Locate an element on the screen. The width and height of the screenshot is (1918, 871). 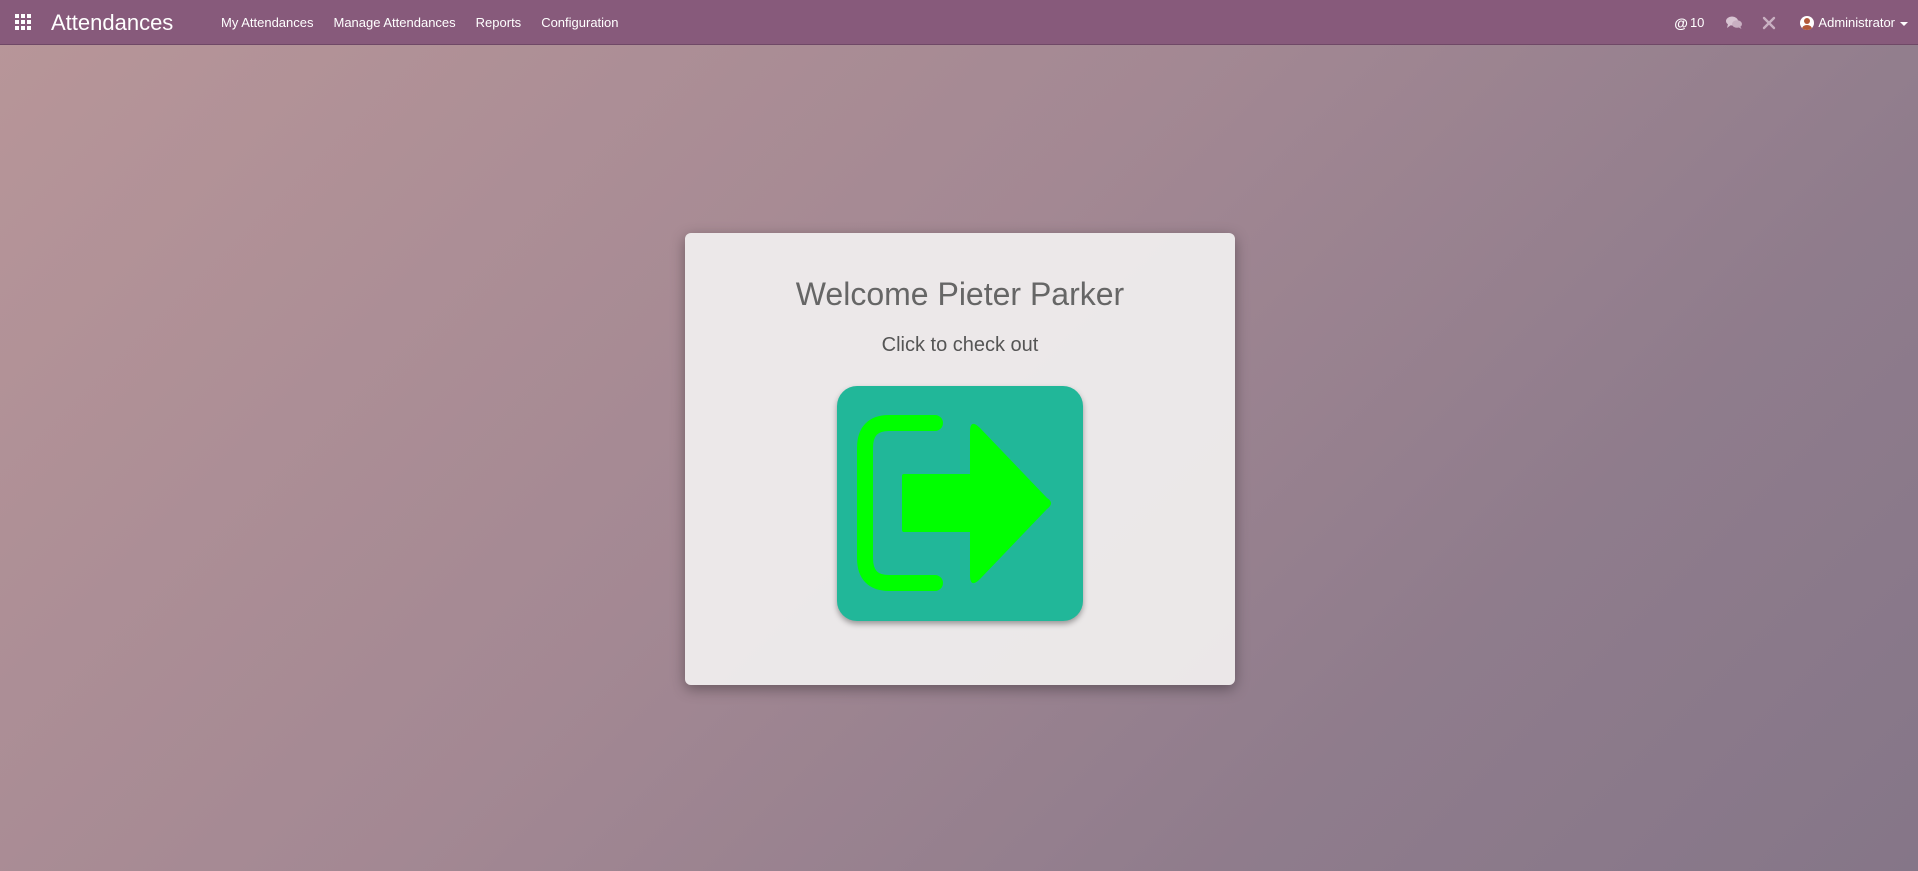
avatar is located at coordinates (1807, 22).